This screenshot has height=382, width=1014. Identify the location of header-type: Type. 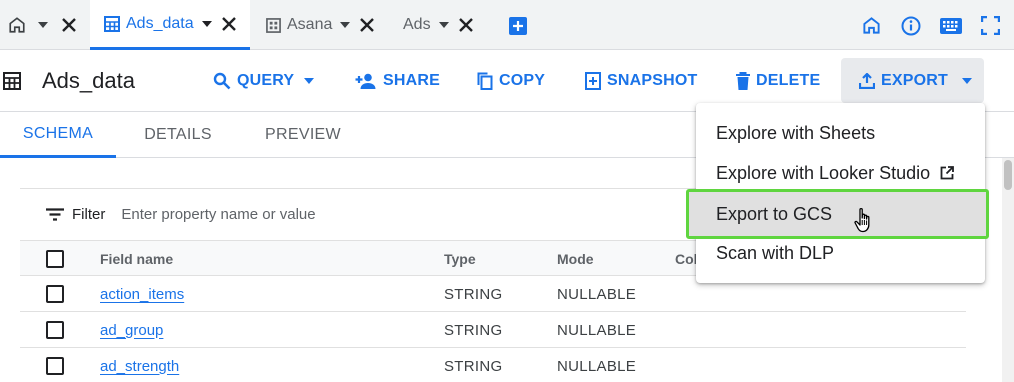
(460, 259).